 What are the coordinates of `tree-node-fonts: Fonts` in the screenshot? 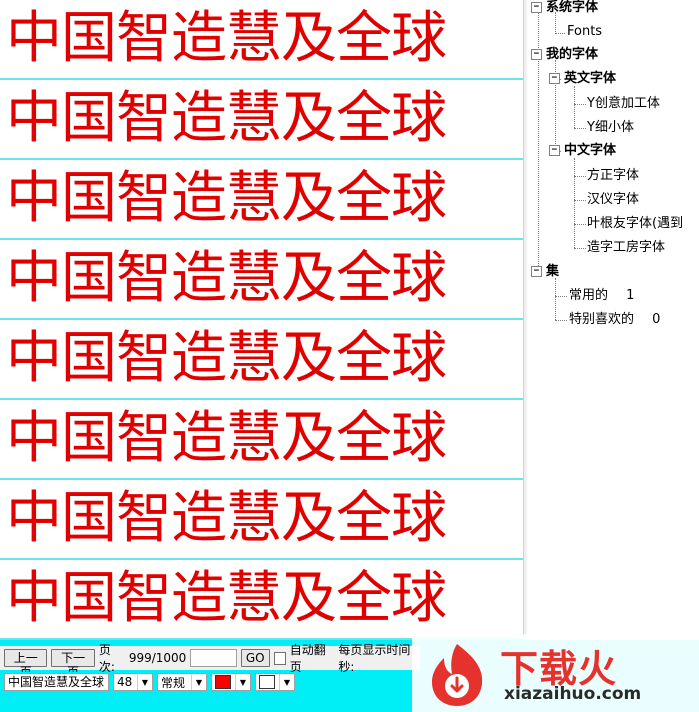 It's located at (584, 32).